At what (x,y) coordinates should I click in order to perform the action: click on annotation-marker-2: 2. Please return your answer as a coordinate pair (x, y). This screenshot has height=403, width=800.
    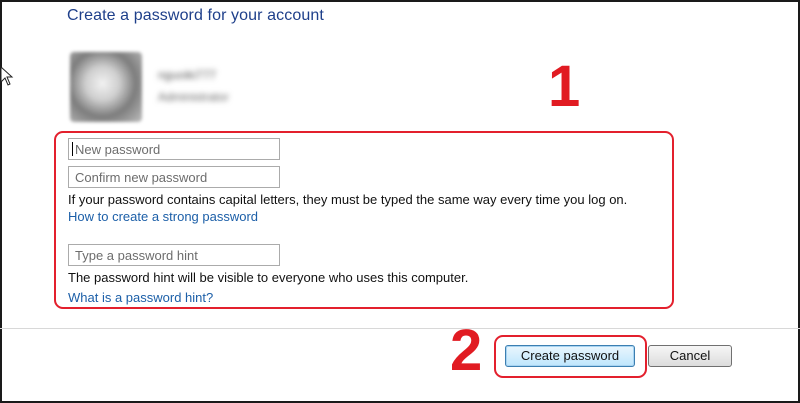
    Looking at the image, I should click on (466, 350).